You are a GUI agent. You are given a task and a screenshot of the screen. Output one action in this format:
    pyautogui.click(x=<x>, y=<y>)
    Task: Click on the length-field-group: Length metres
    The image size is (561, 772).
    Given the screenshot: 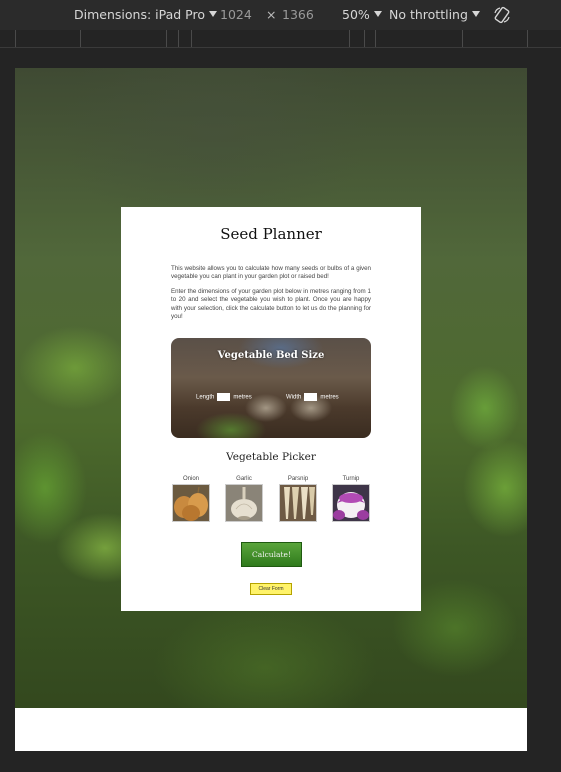 What is the action you would take?
    pyautogui.click(x=224, y=397)
    